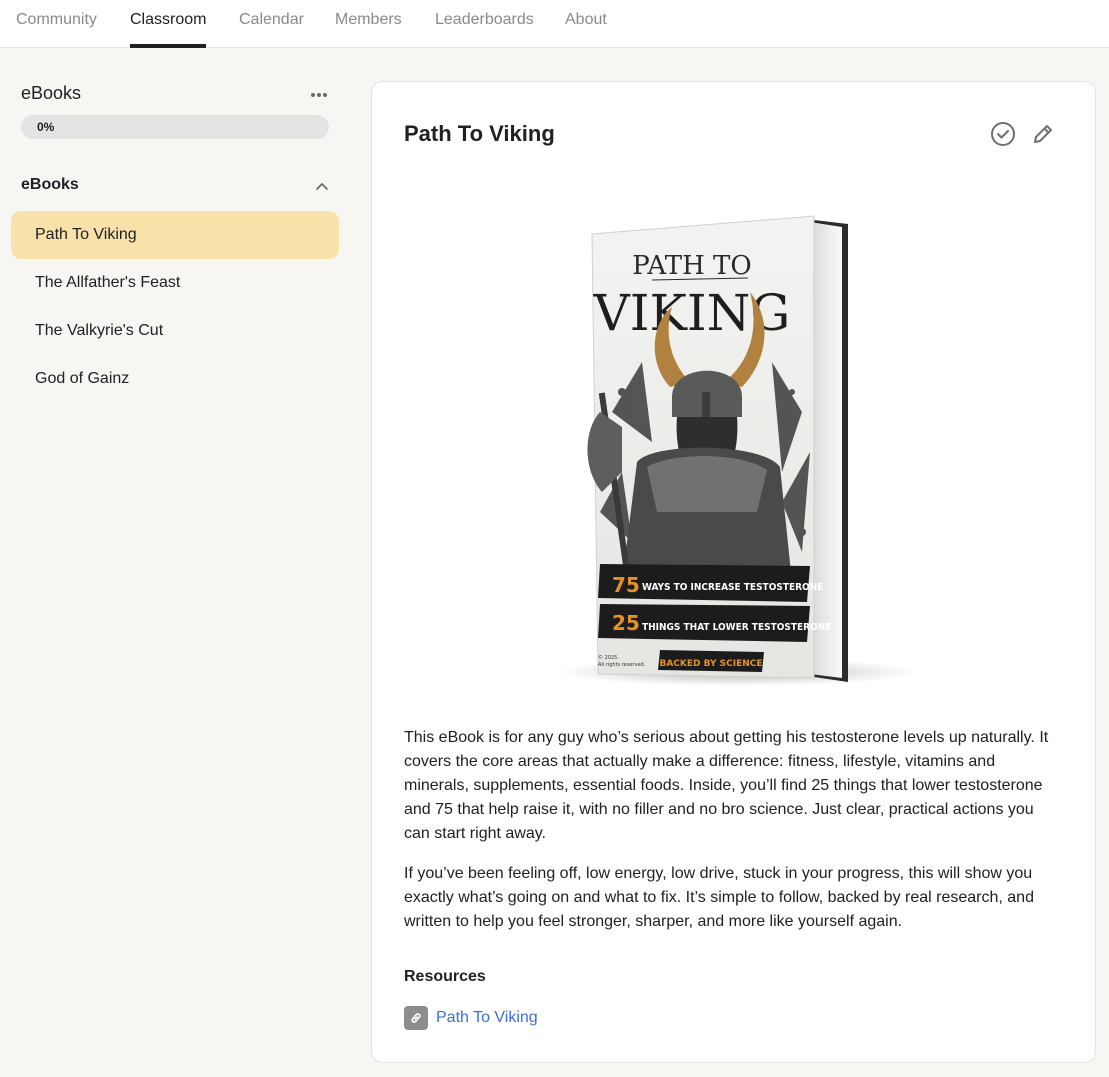 This screenshot has width=1109, height=1077. I want to click on lesson-item-god-of-gainz: God of Gainz, so click(175, 379).